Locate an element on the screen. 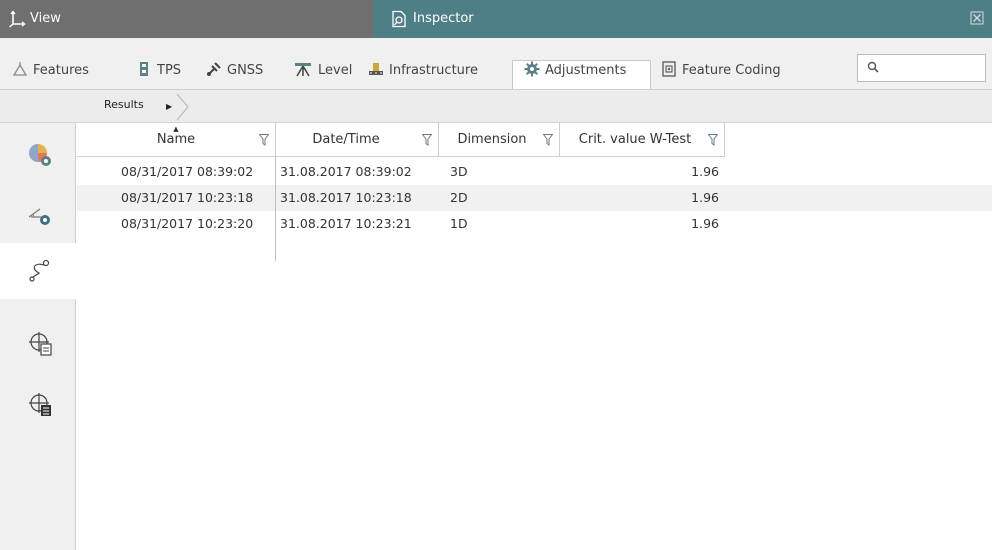 This screenshot has height=550, width=992. sort-ascending-icon: ▲ is located at coordinates (176, 129).